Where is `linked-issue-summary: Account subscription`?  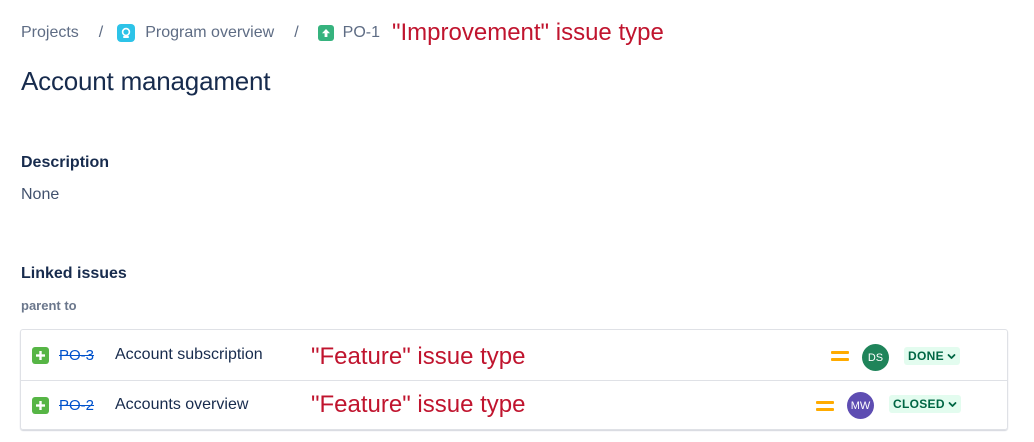 linked-issue-summary: Account subscription is located at coordinates (189, 355).